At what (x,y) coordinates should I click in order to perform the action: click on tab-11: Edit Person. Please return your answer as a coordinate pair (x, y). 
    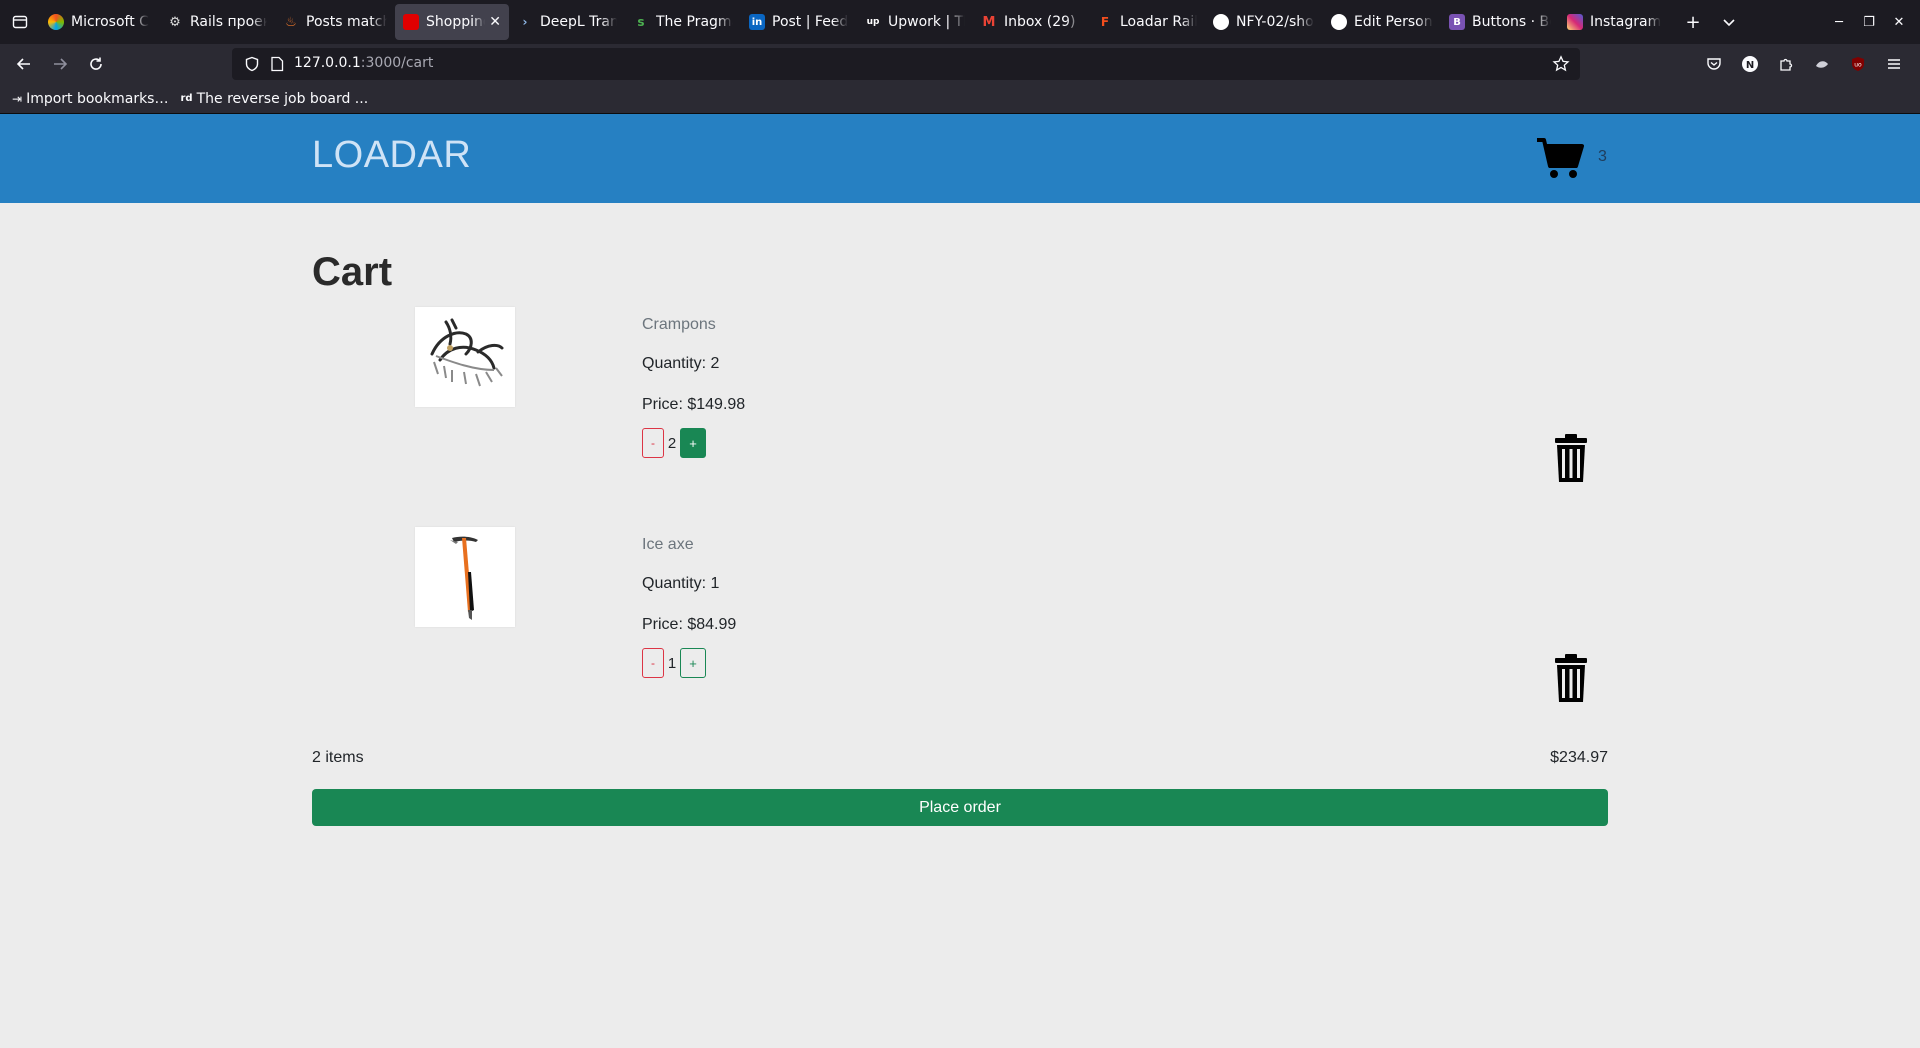
    Looking at the image, I should click on (1382, 22).